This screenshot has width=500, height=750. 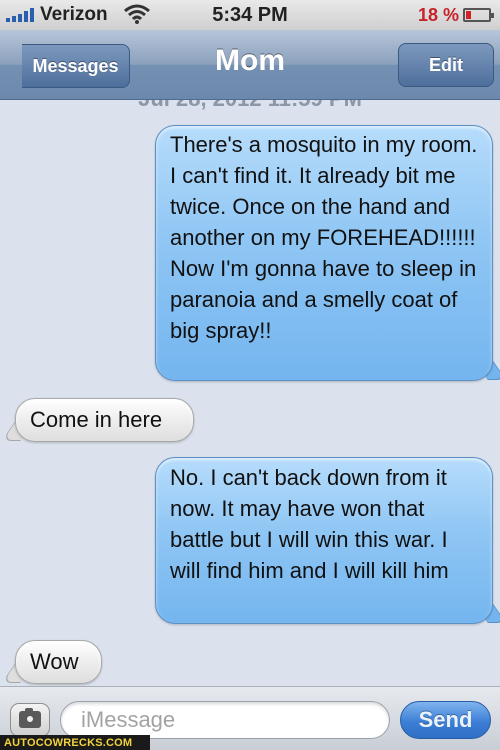 I want to click on battery-icon, so click(x=478, y=15).